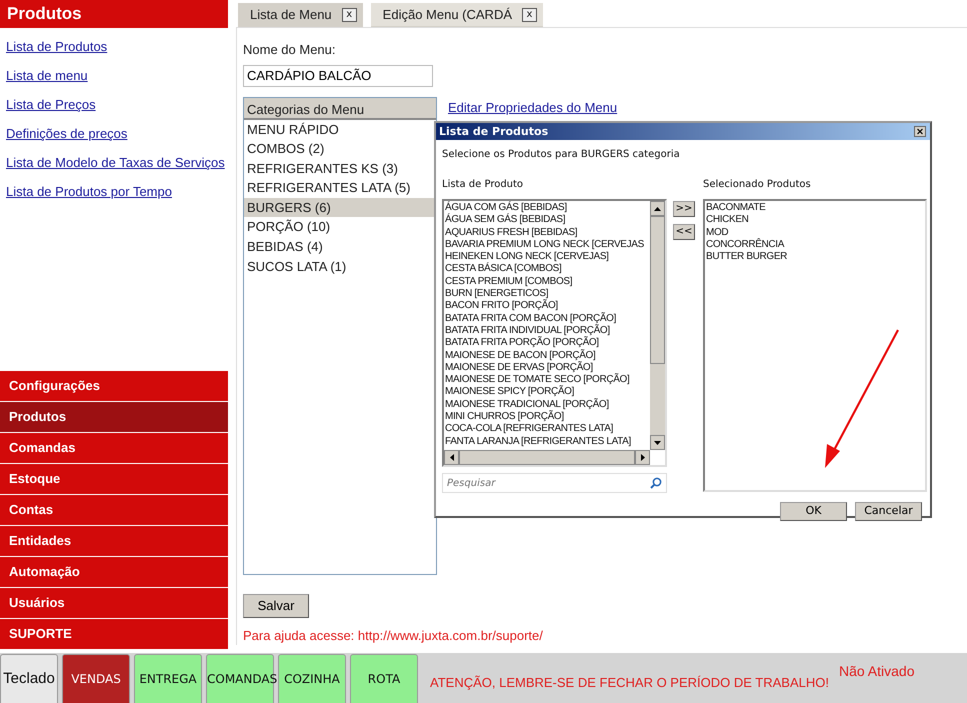 The width and height of the screenshot is (967, 703). I want to click on list-item: COCA-COLA [REFRIGERANTES LATA], so click(547, 429).